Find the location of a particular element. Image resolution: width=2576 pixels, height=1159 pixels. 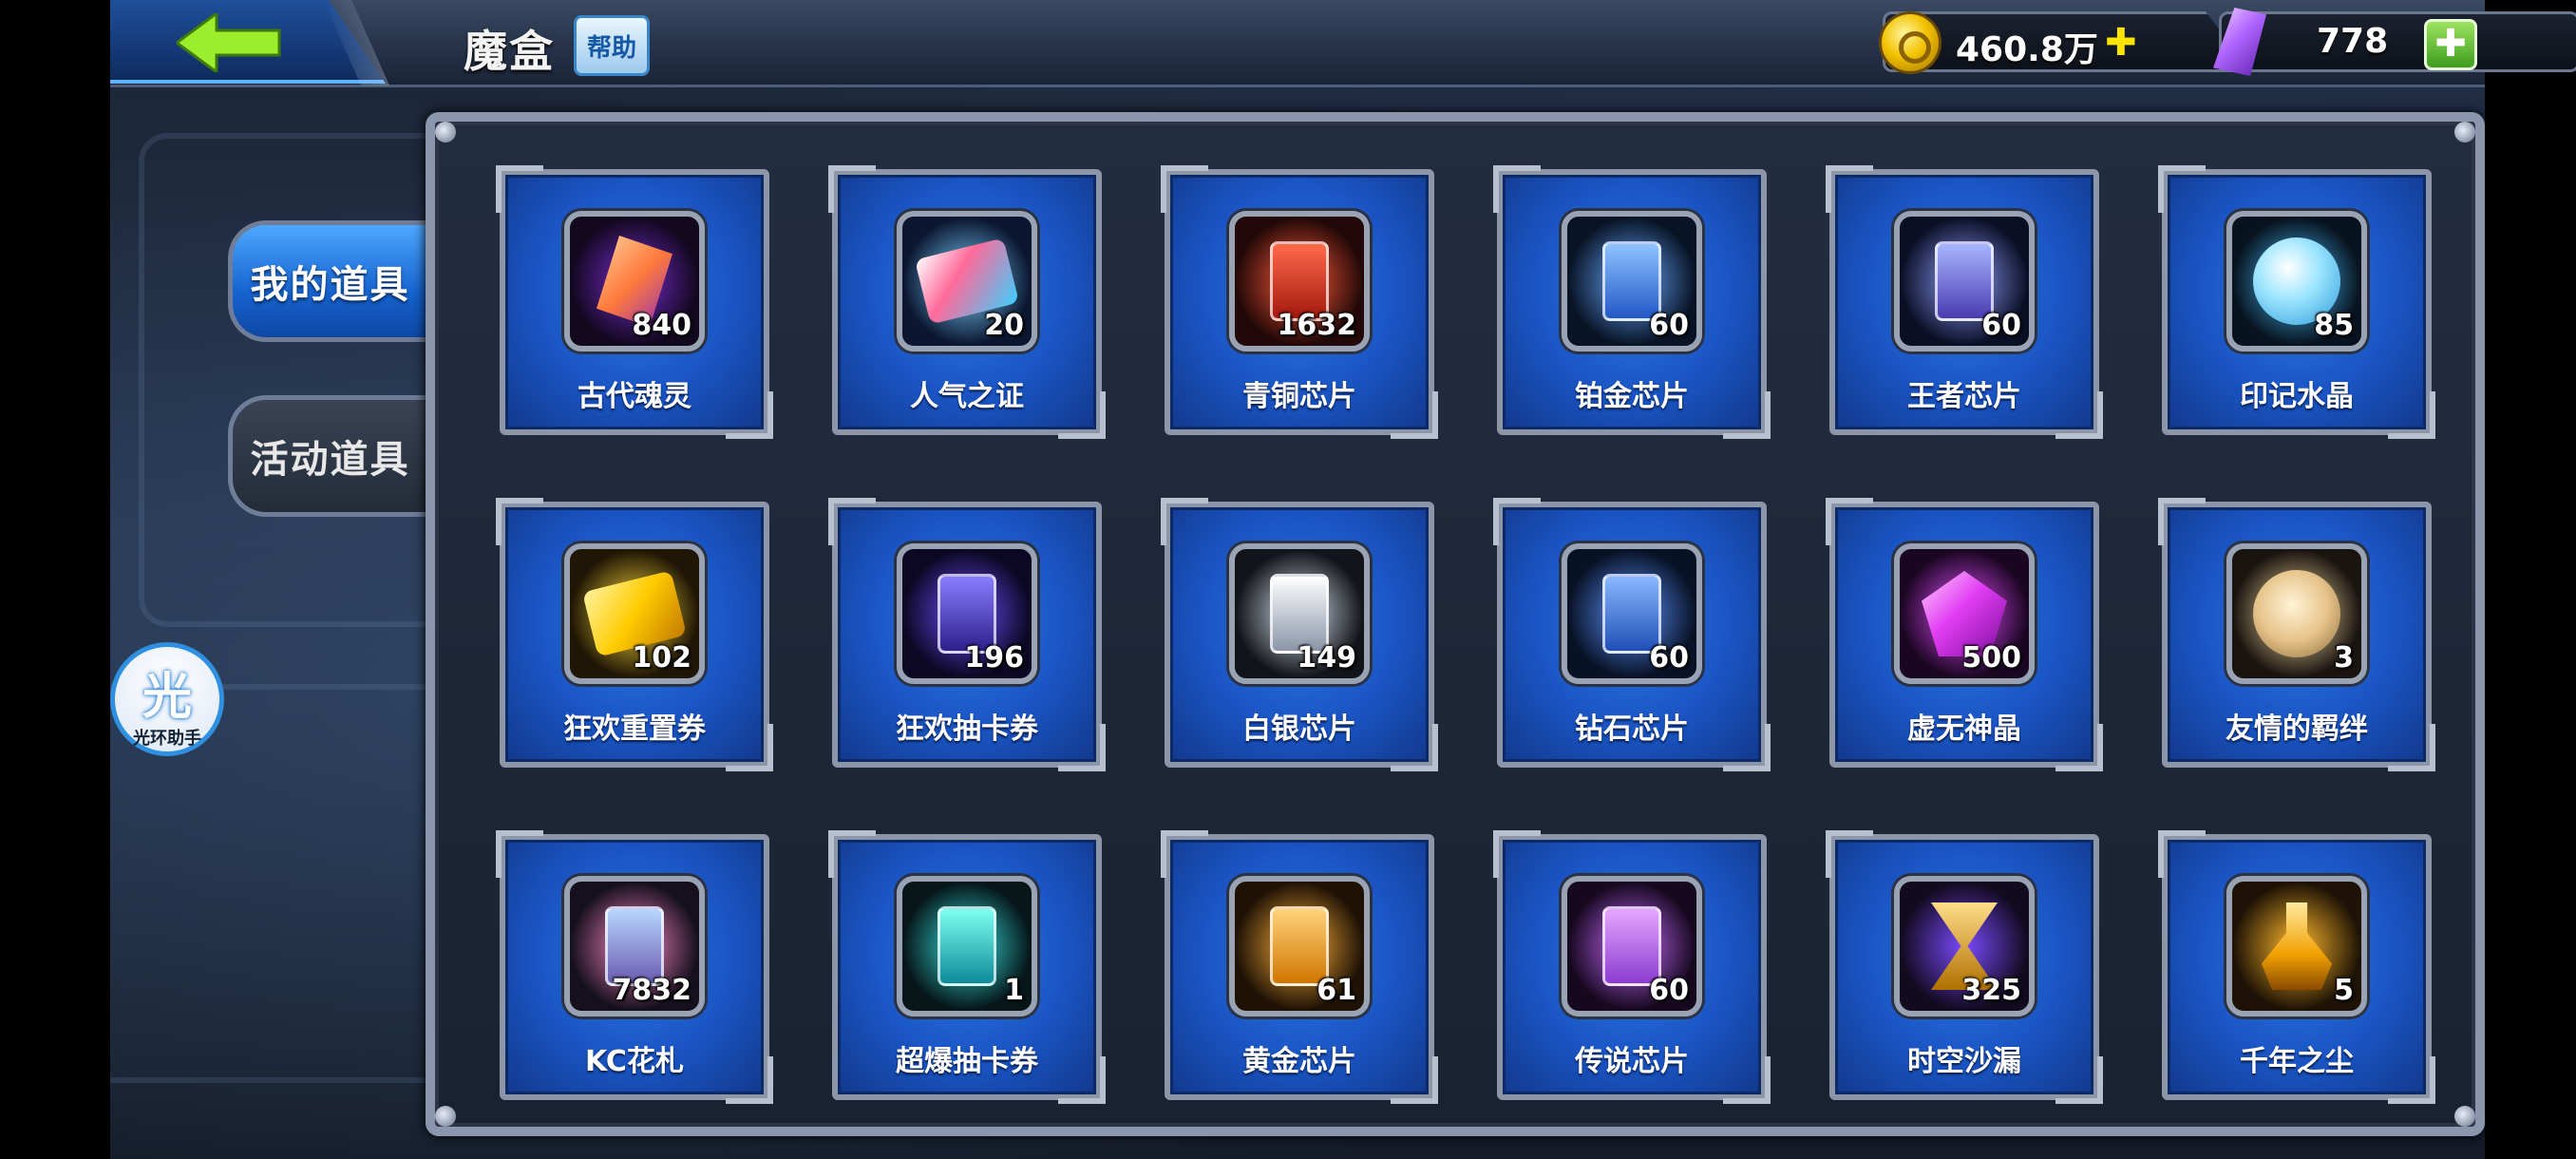

millennium-dust-icon is located at coordinates (2297, 946).